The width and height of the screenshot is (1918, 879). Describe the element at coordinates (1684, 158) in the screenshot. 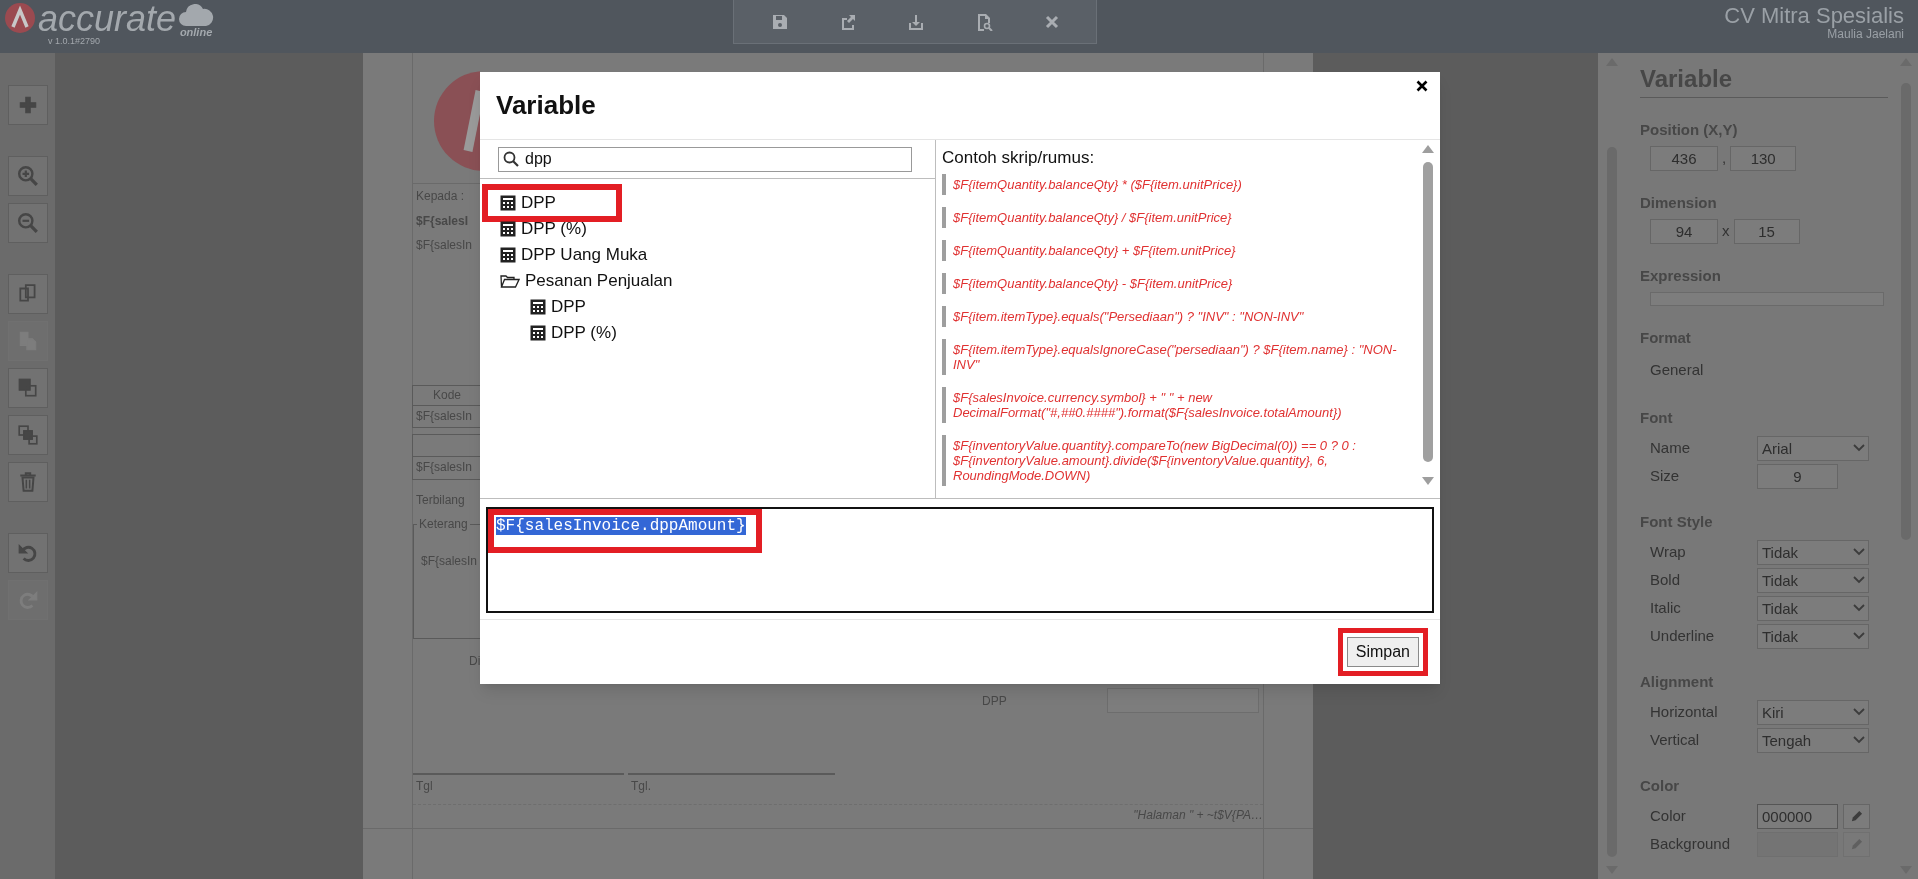

I see `number-field: 436` at that location.